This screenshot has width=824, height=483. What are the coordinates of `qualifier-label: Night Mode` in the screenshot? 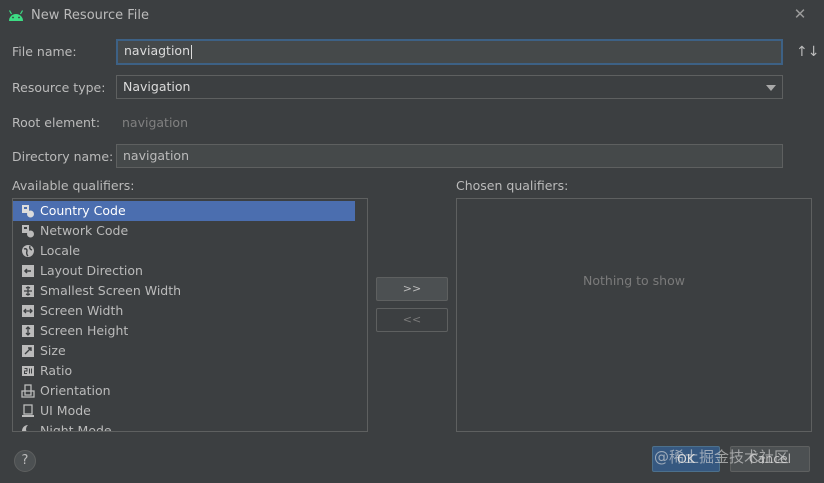 It's located at (76, 427).